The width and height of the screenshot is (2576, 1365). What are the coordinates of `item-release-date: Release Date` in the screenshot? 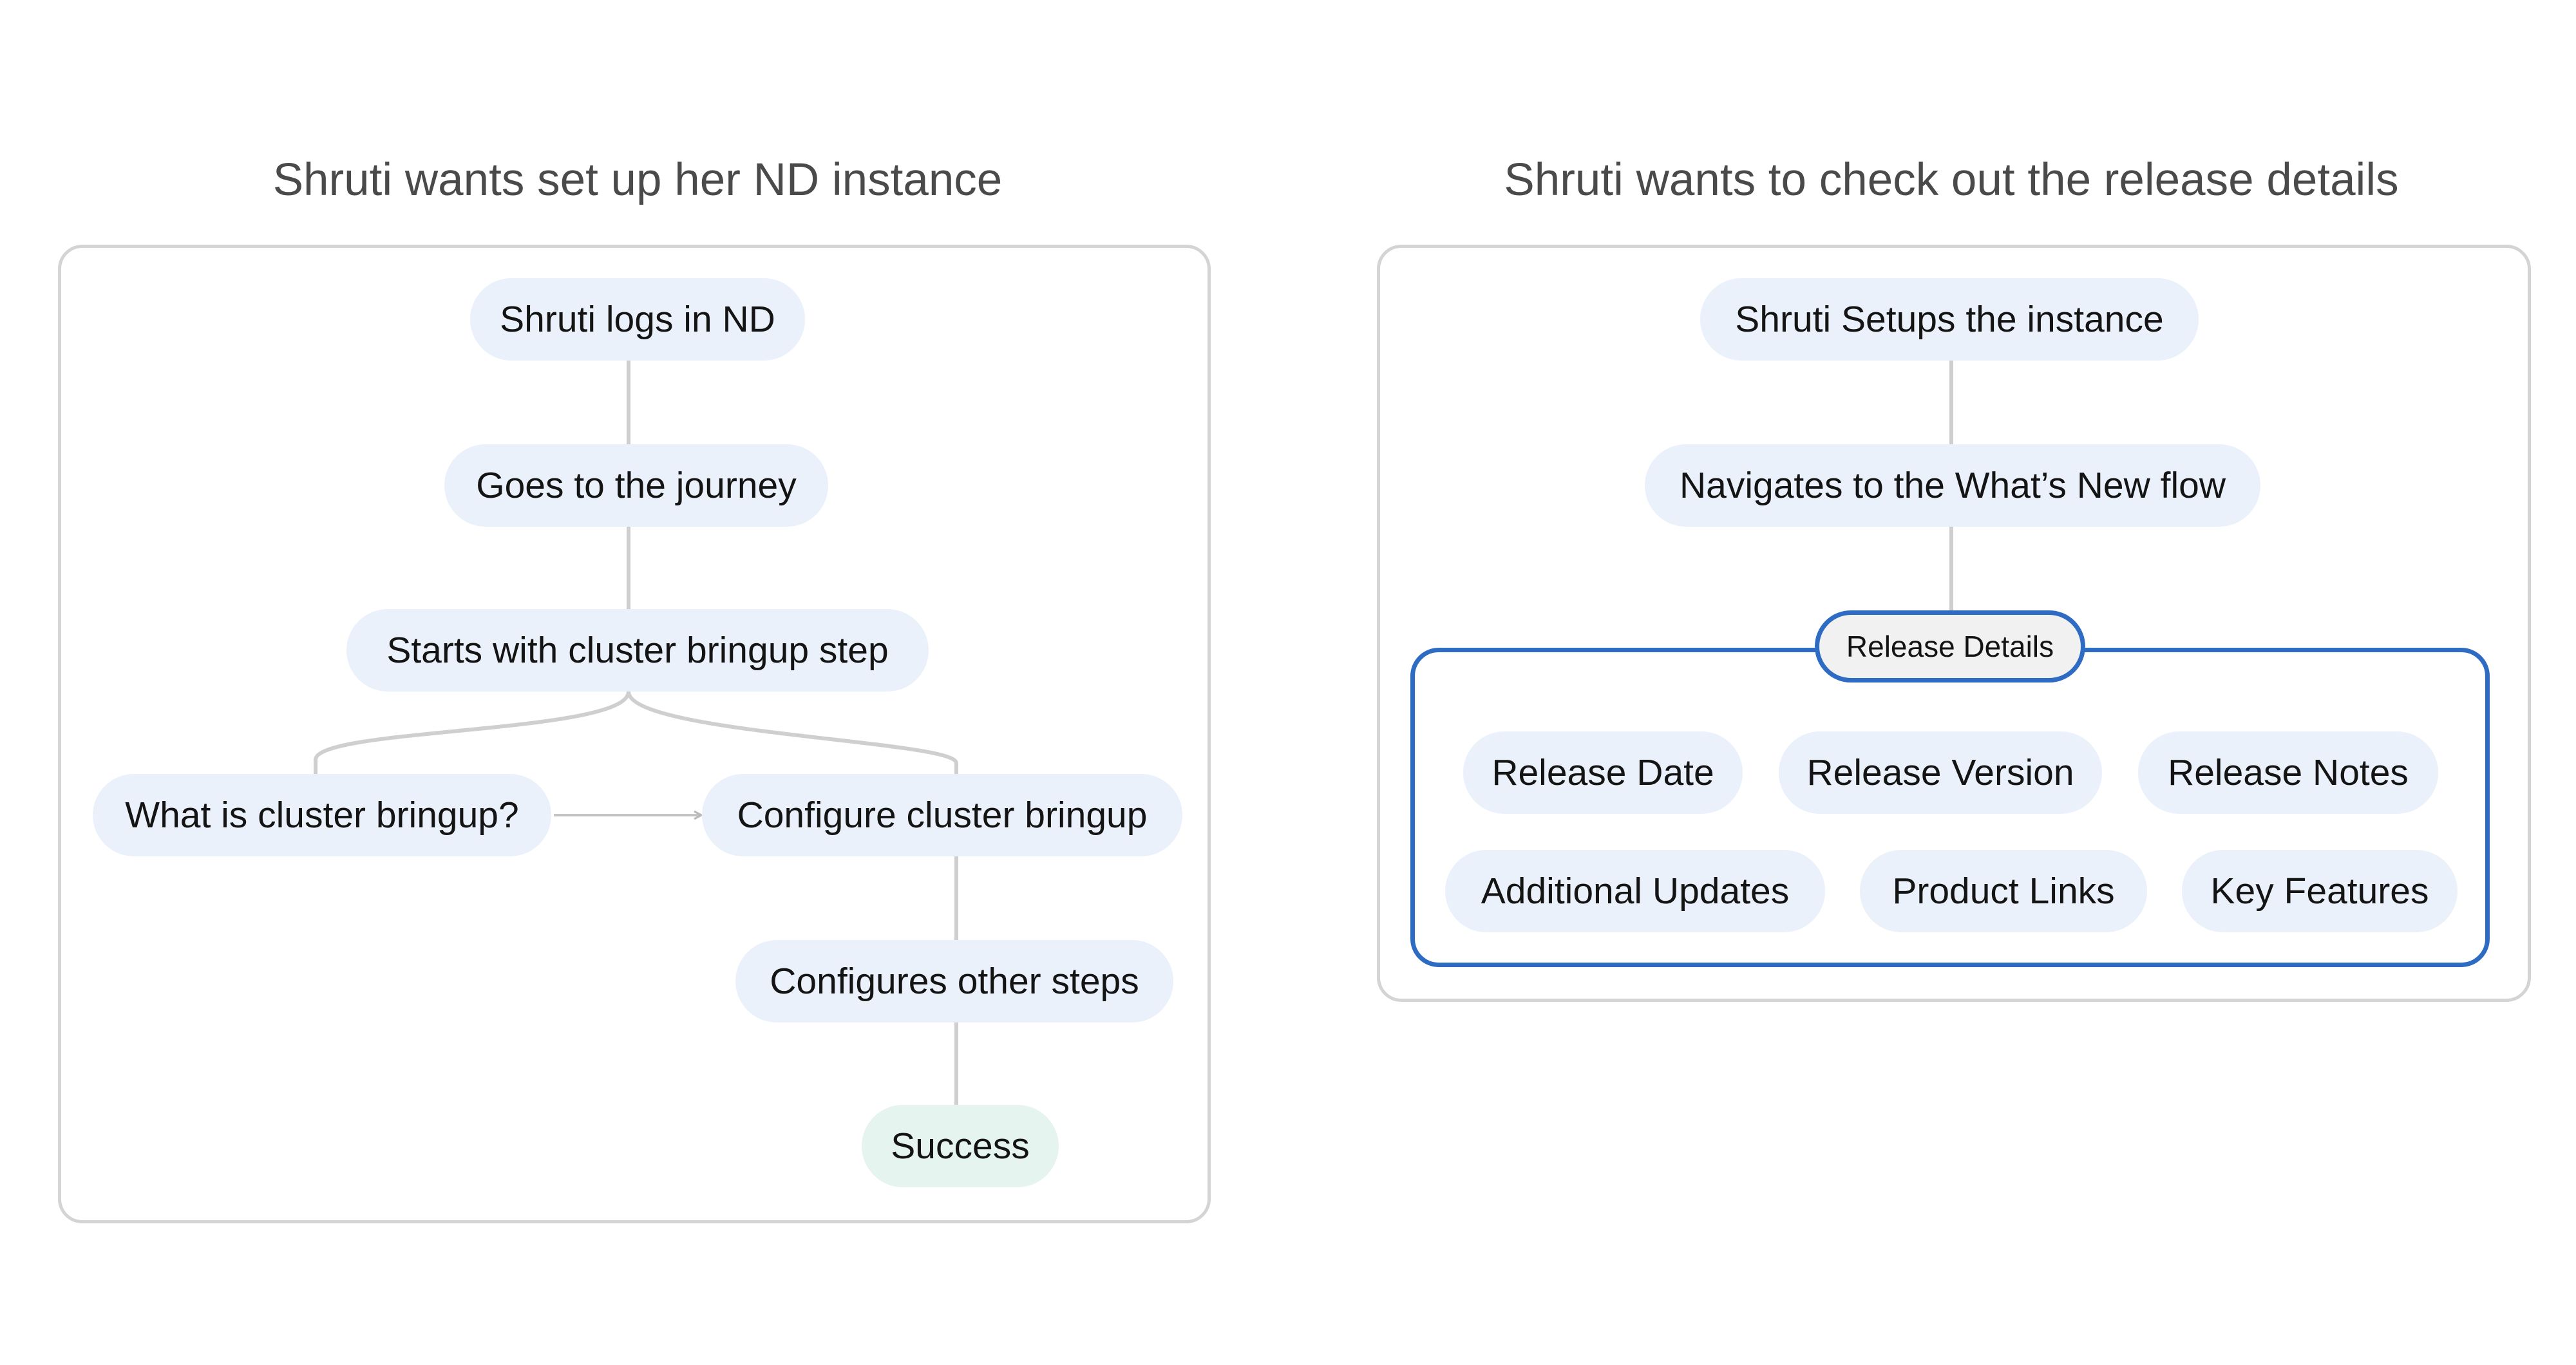 It's located at (1603, 772).